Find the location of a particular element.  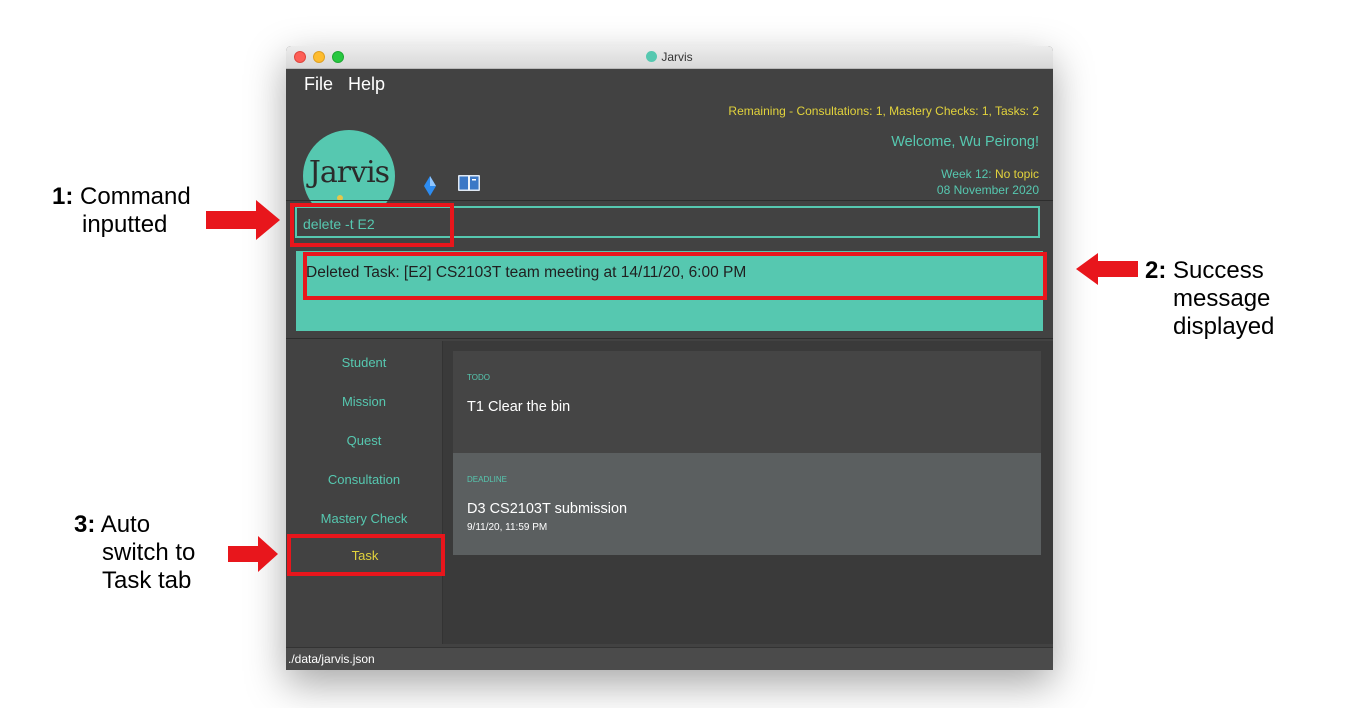

header-divider is located at coordinates (669, 200).